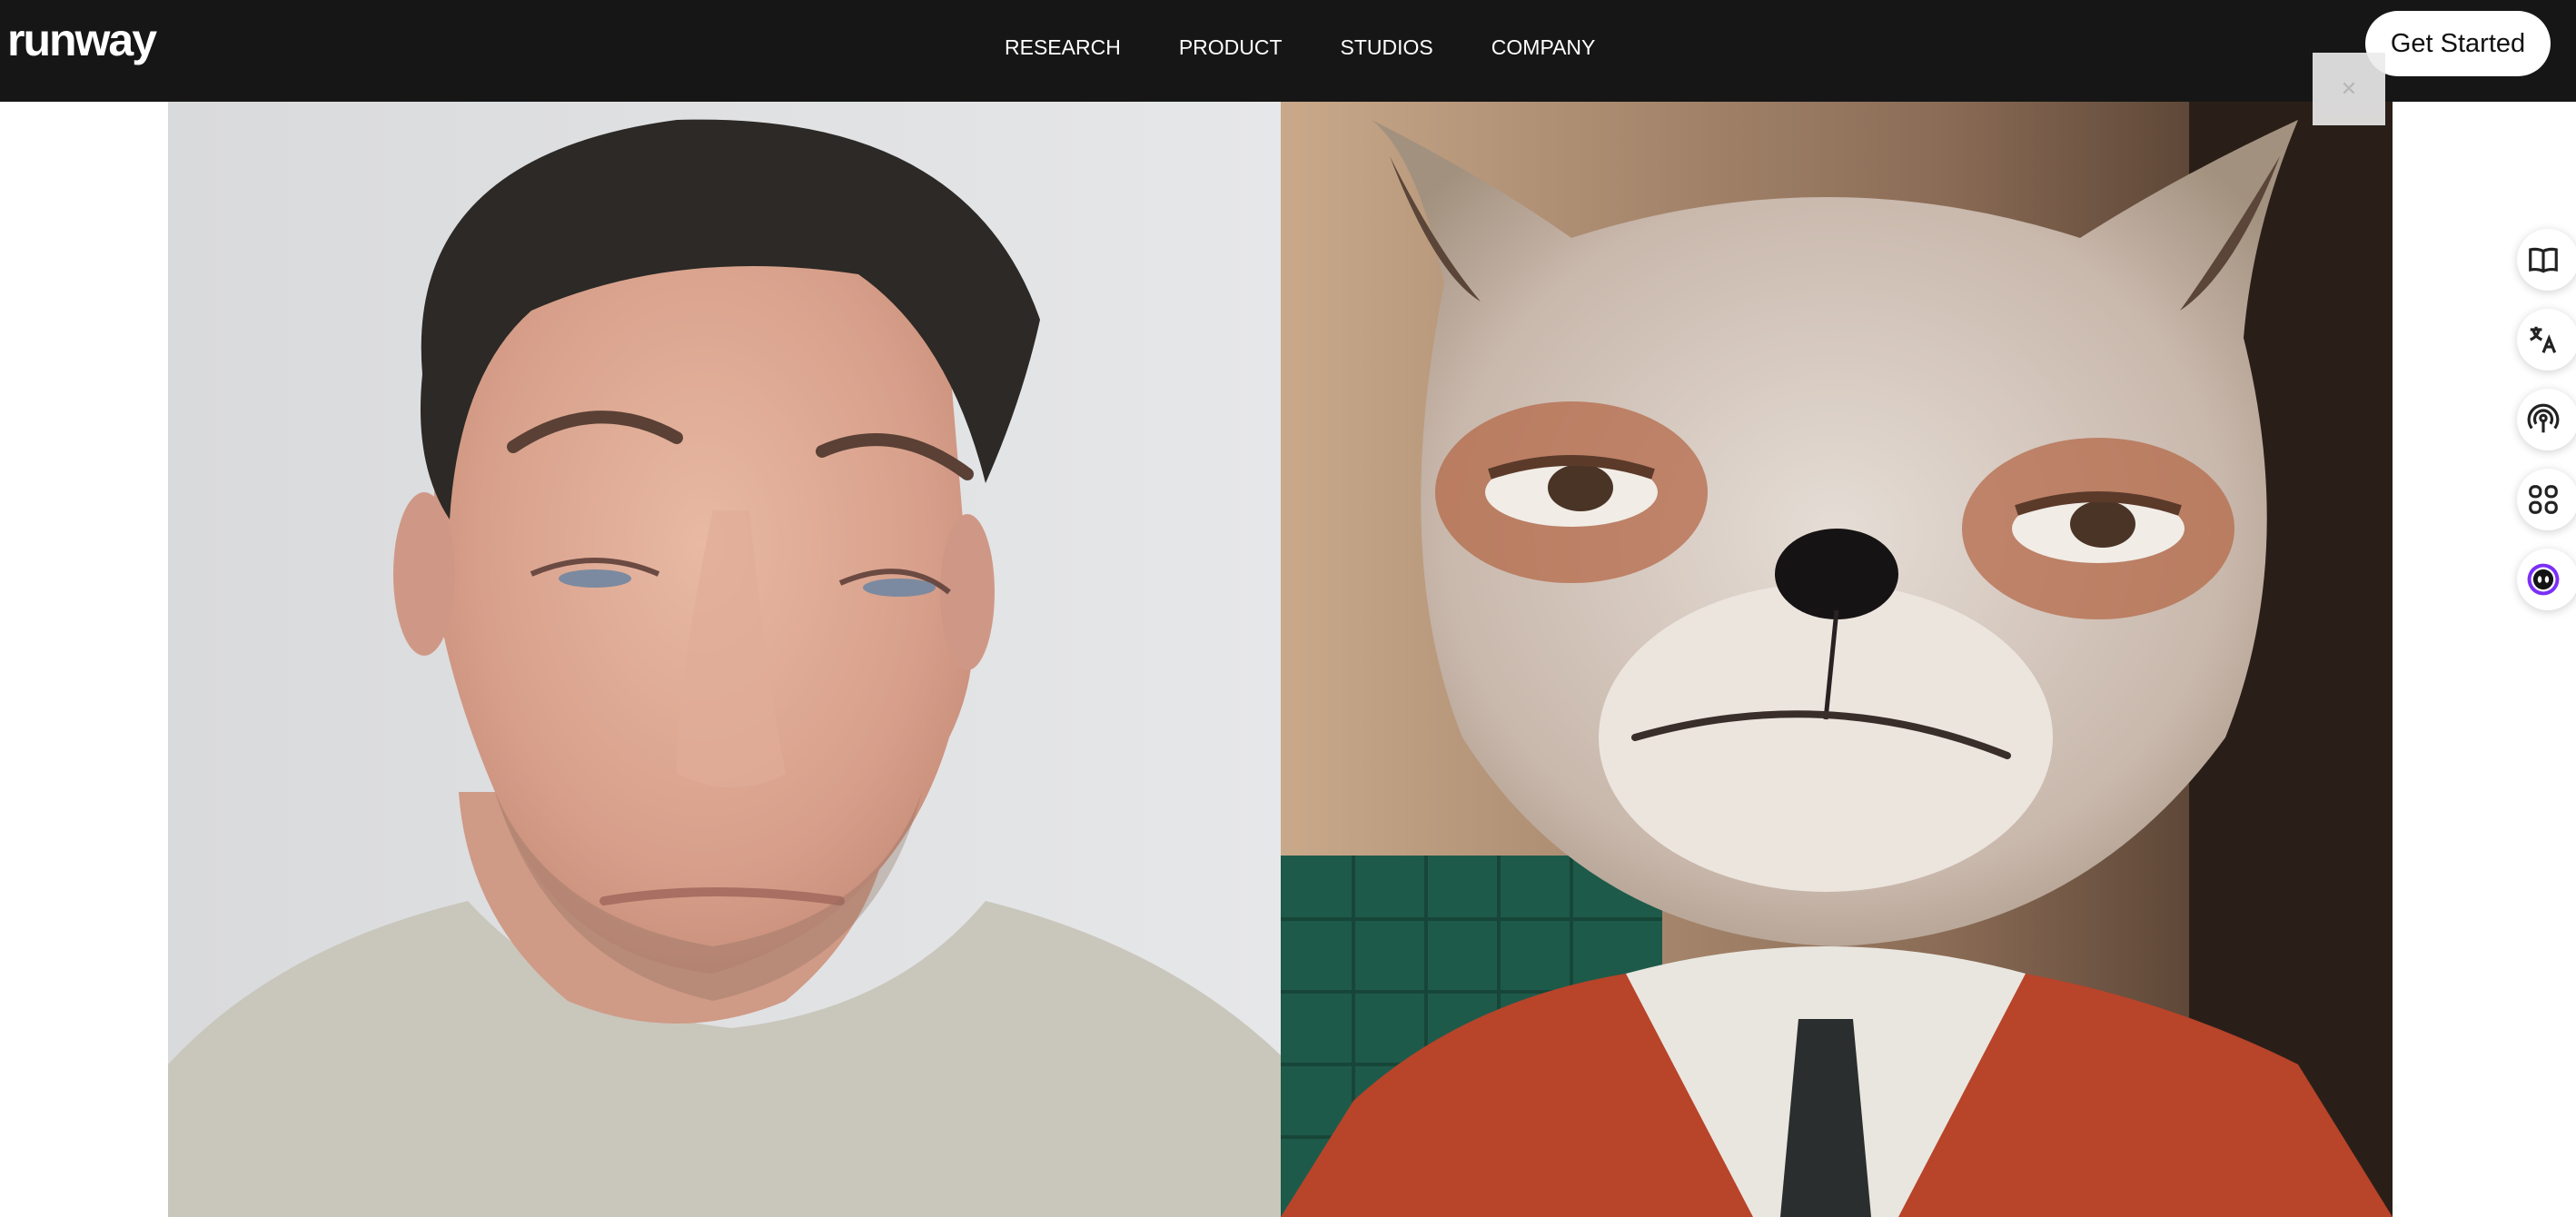 This screenshot has height=1217, width=2576. Describe the element at coordinates (1387, 47) in the screenshot. I see `nav-studios: STUDIOS` at that location.